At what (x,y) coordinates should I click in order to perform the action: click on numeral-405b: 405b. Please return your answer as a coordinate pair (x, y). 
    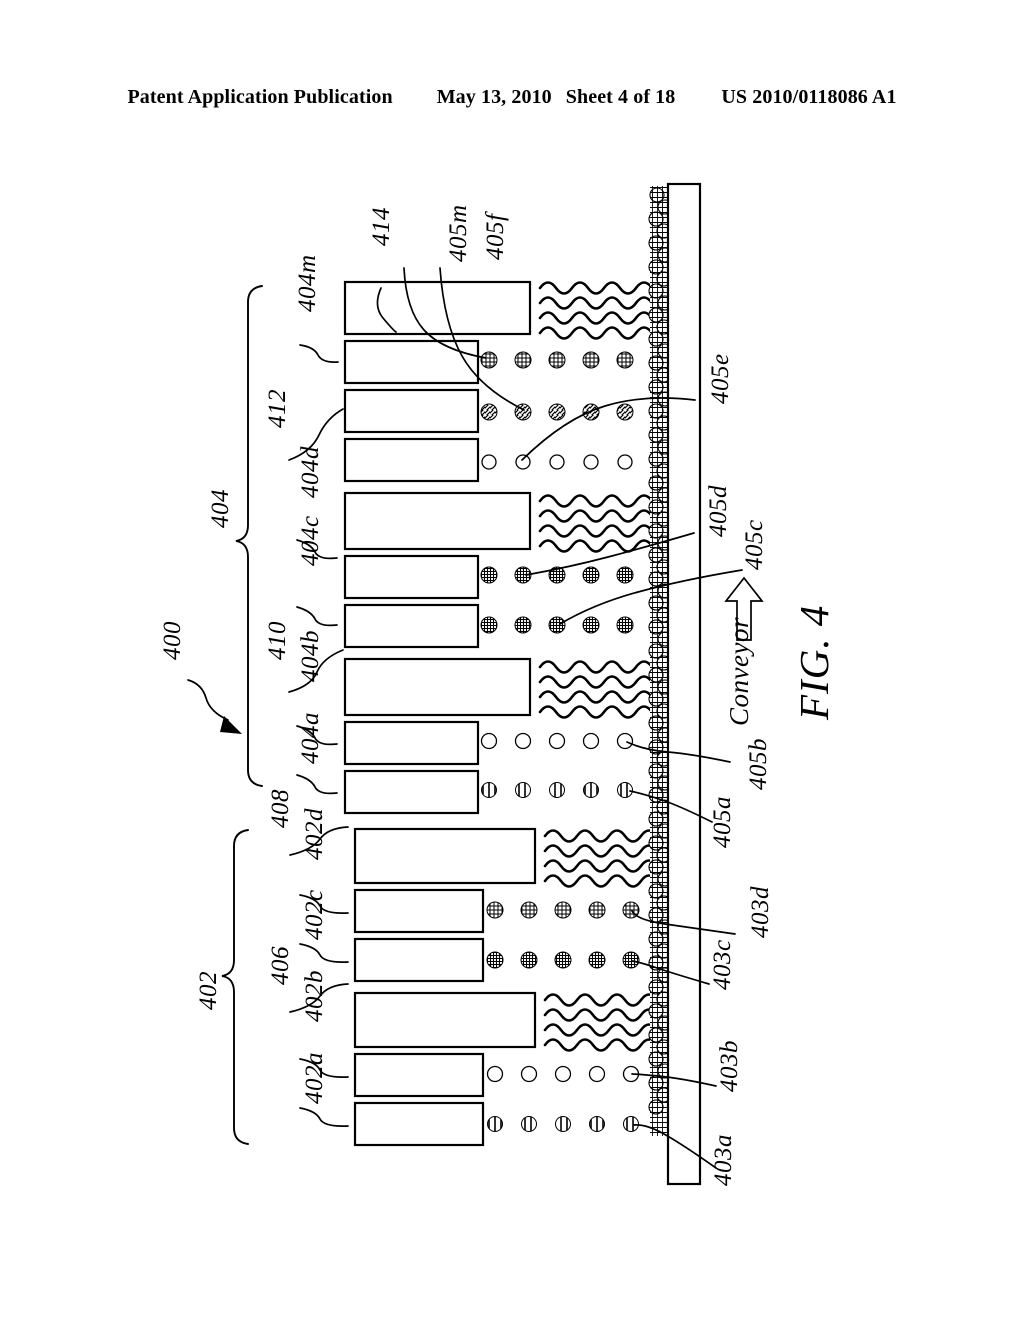
    Looking at the image, I should click on (758, 764).